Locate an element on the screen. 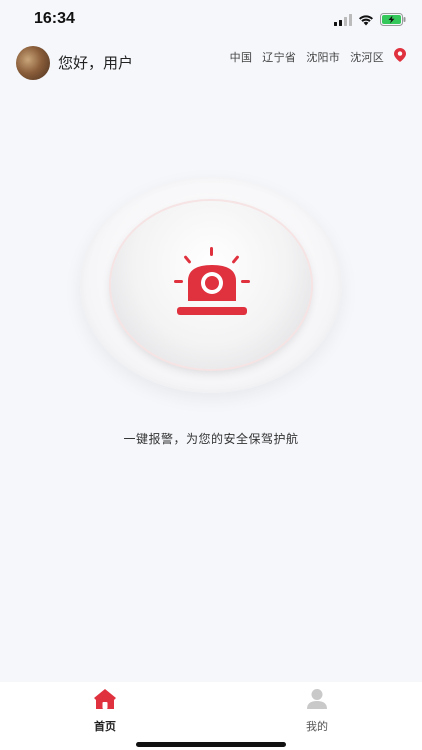 The image size is (422, 750). battery-charging-icon is located at coordinates (393, 20).